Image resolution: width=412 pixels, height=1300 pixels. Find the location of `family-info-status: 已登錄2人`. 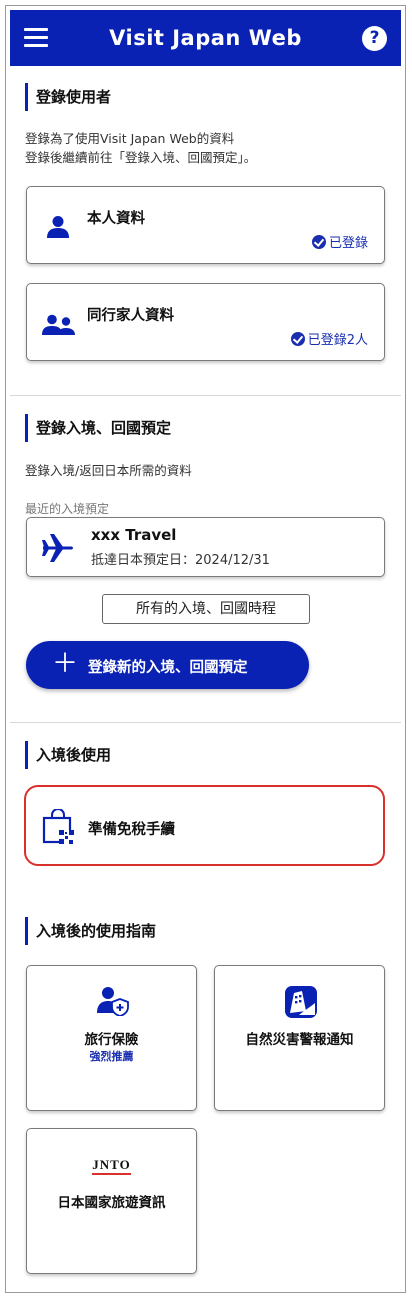

family-info-status: 已登錄2人 is located at coordinates (329, 338).